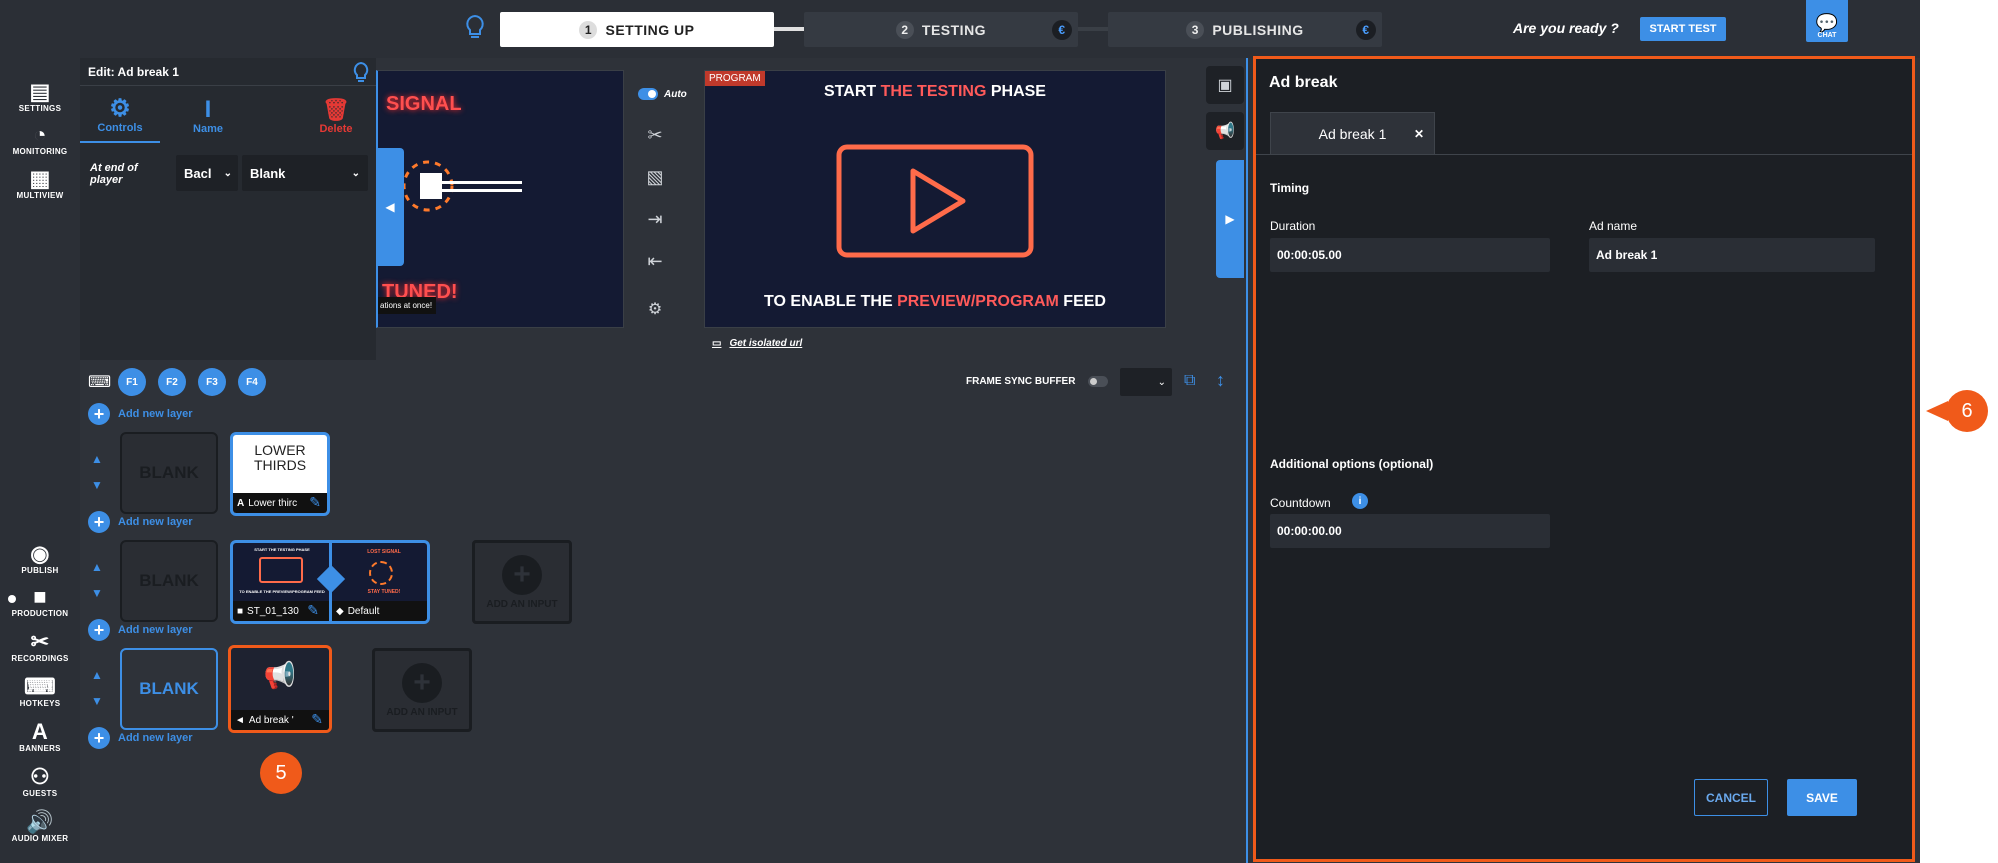 Image resolution: width=1998 pixels, height=863 pixels. What do you see at coordinates (384, 552) in the screenshot?
I see `mini-lost-text: LOST SIGNAL` at bounding box center [384, 552].